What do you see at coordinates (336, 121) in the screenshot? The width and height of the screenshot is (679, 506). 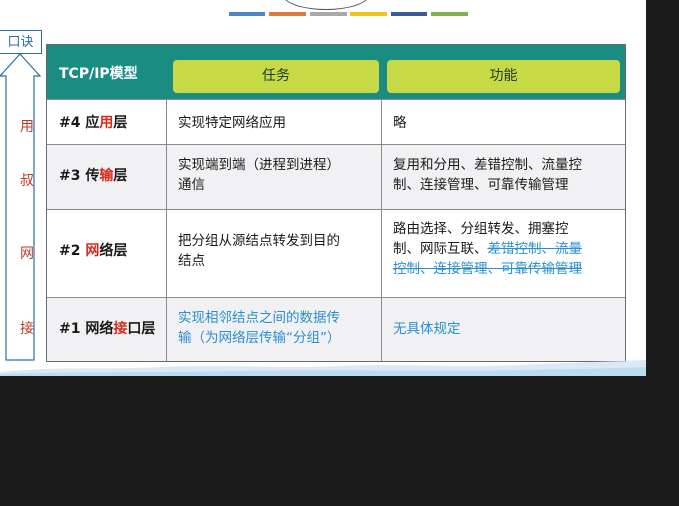 I see `table-row` at bounding box center [336, 121].